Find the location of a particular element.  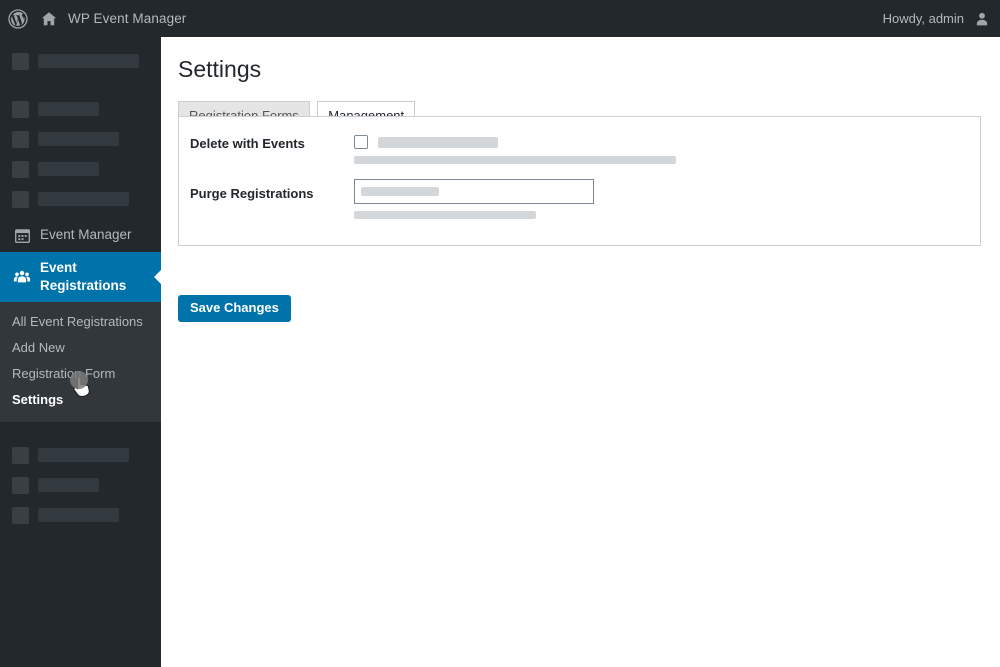

field-label-purge-registrations: Purge Registrations is located at coordinates (252, 193).